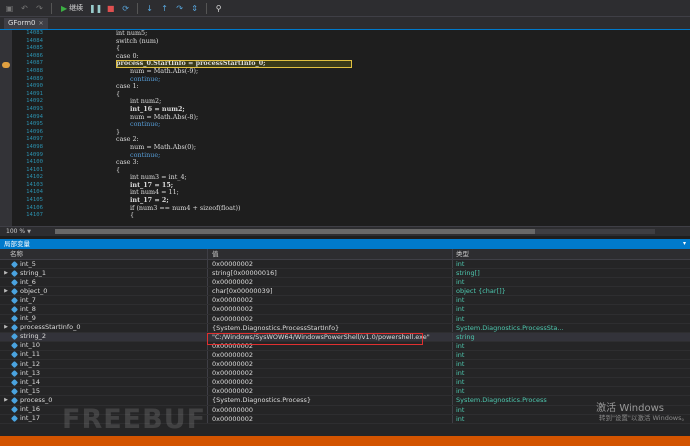 The image size is (690, 446). I want to click on local-value: {System.Diagnostics.Process}, so click(262, 400).